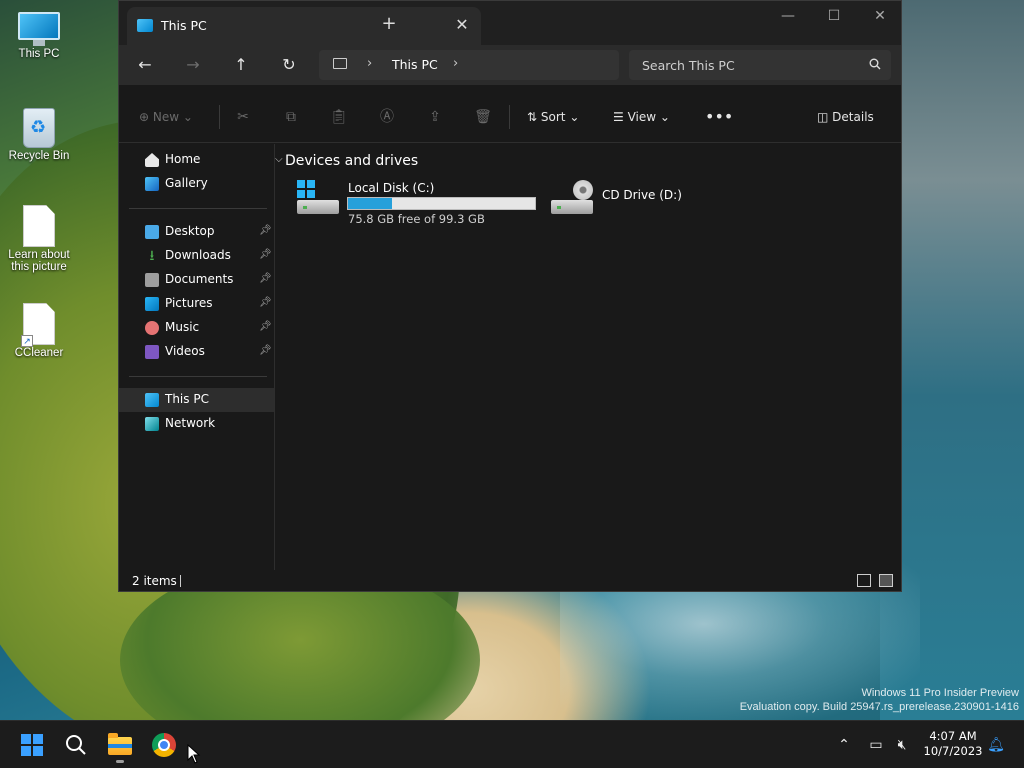 The image size is (1024, 768). Describe the element at coordinates (875, 64) in the screenshot. I see `search-icon` at that location.